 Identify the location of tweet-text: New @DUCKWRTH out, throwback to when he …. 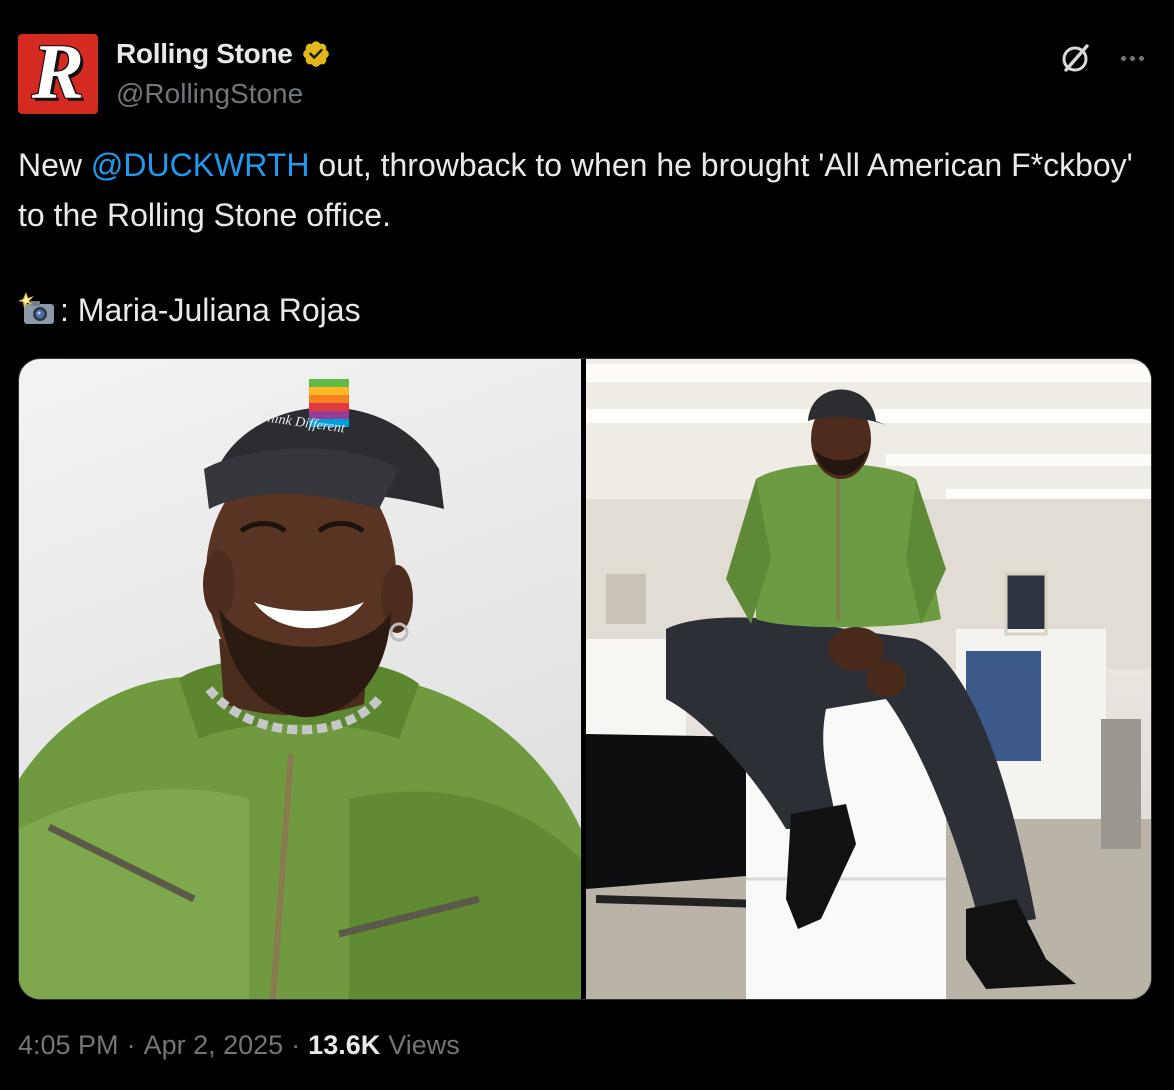
(583, 190).